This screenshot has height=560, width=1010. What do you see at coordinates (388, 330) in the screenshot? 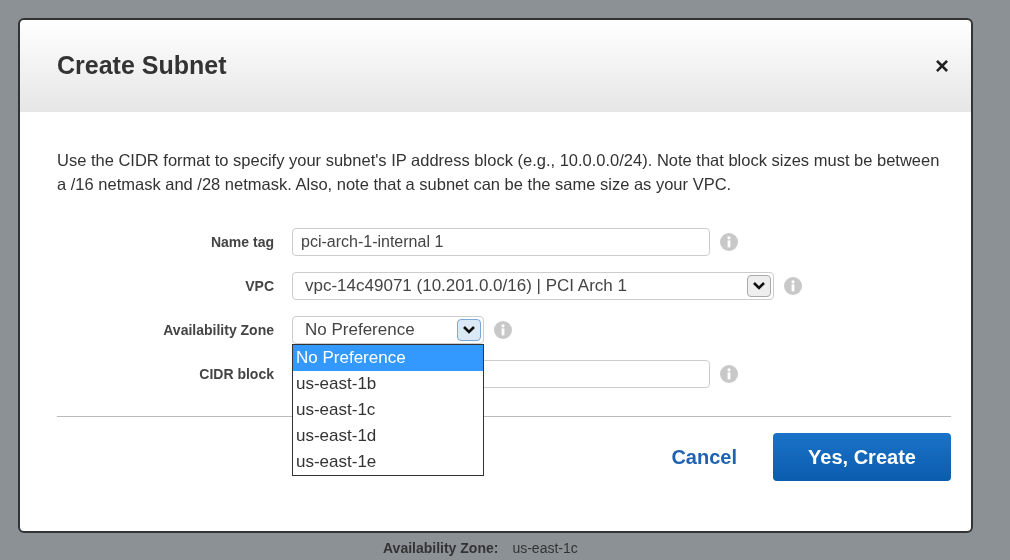
I see `select-field: No Preference` at bounding box center [388, 330].